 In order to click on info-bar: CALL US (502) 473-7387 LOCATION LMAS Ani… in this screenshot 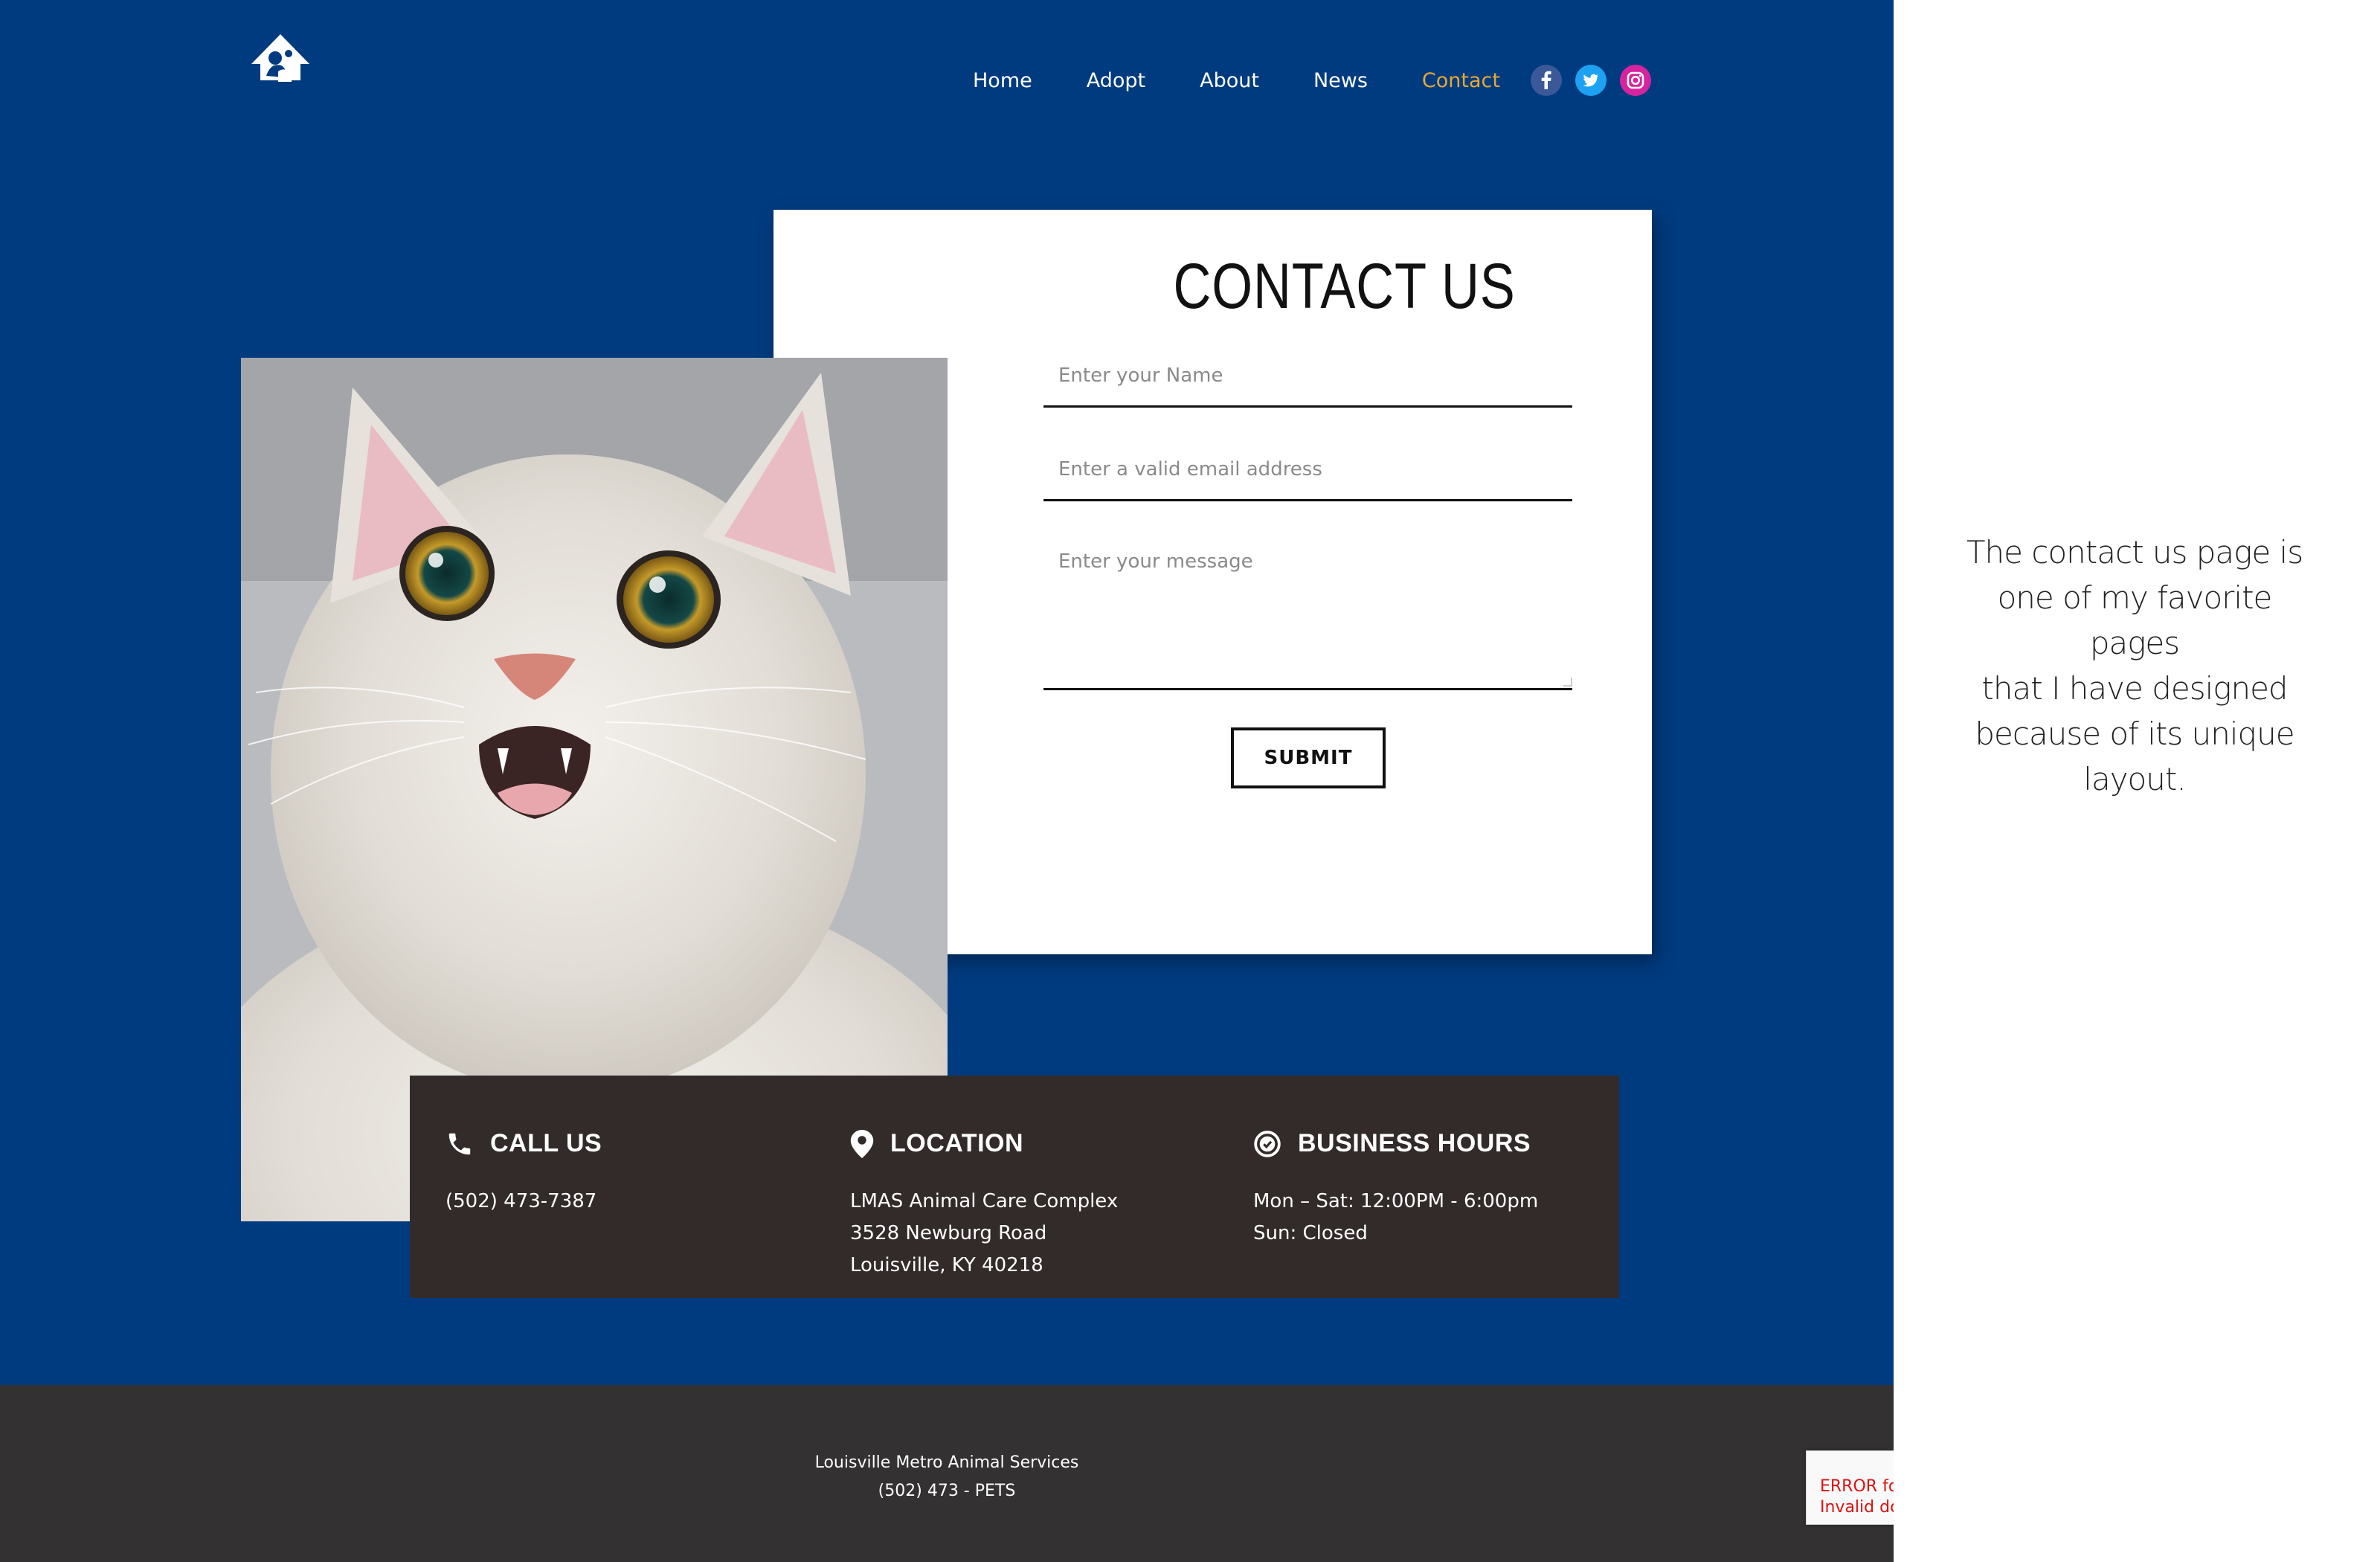, I will do `click(1015, 1187)`.